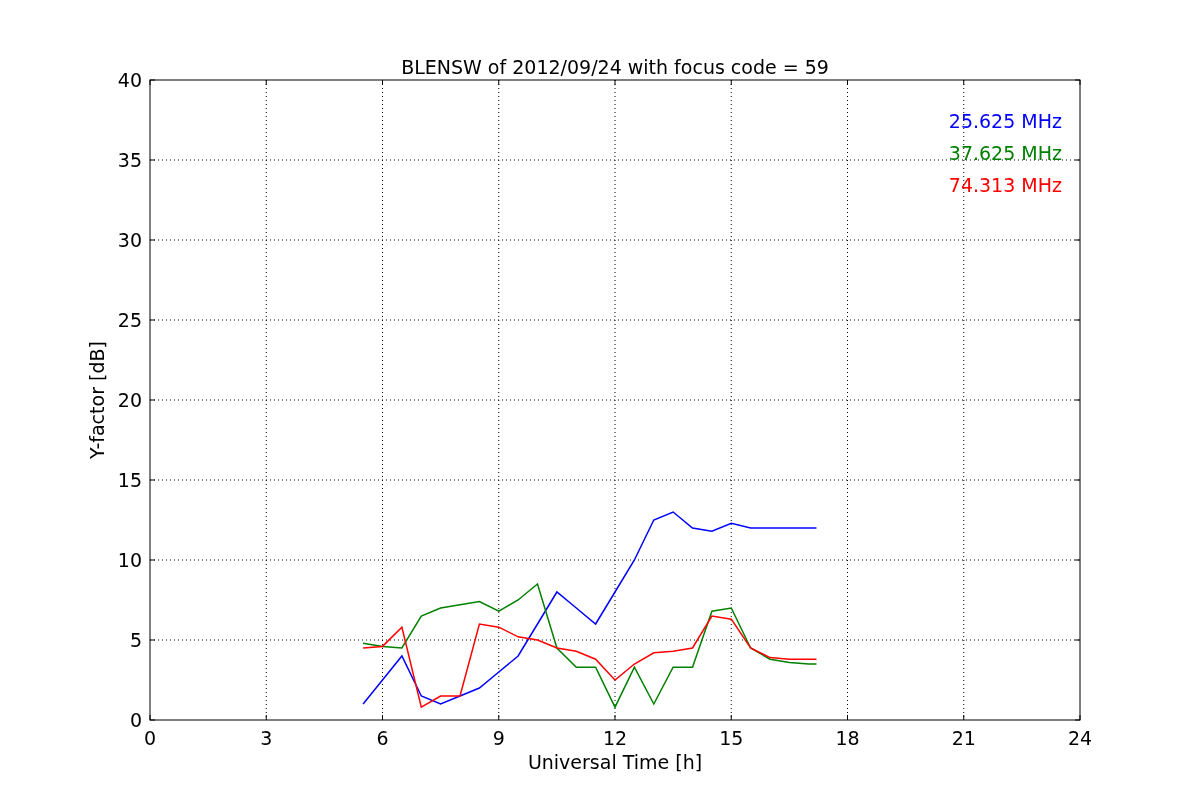  I want to click on x-tick-label: 0, so click(150, 738).